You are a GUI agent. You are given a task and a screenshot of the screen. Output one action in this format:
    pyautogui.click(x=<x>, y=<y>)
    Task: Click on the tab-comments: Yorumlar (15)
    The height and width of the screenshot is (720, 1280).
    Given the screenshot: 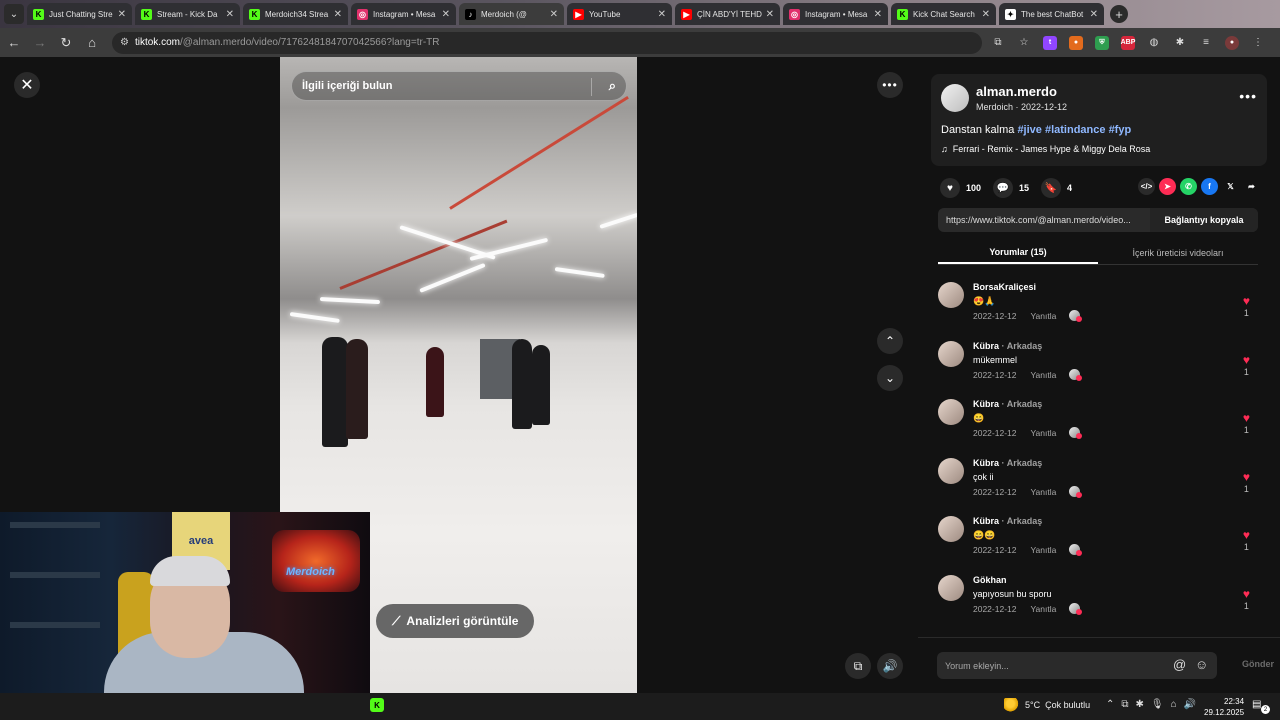 What is the action you would take?
    pyautogui.click(x=1018, y=252)
    